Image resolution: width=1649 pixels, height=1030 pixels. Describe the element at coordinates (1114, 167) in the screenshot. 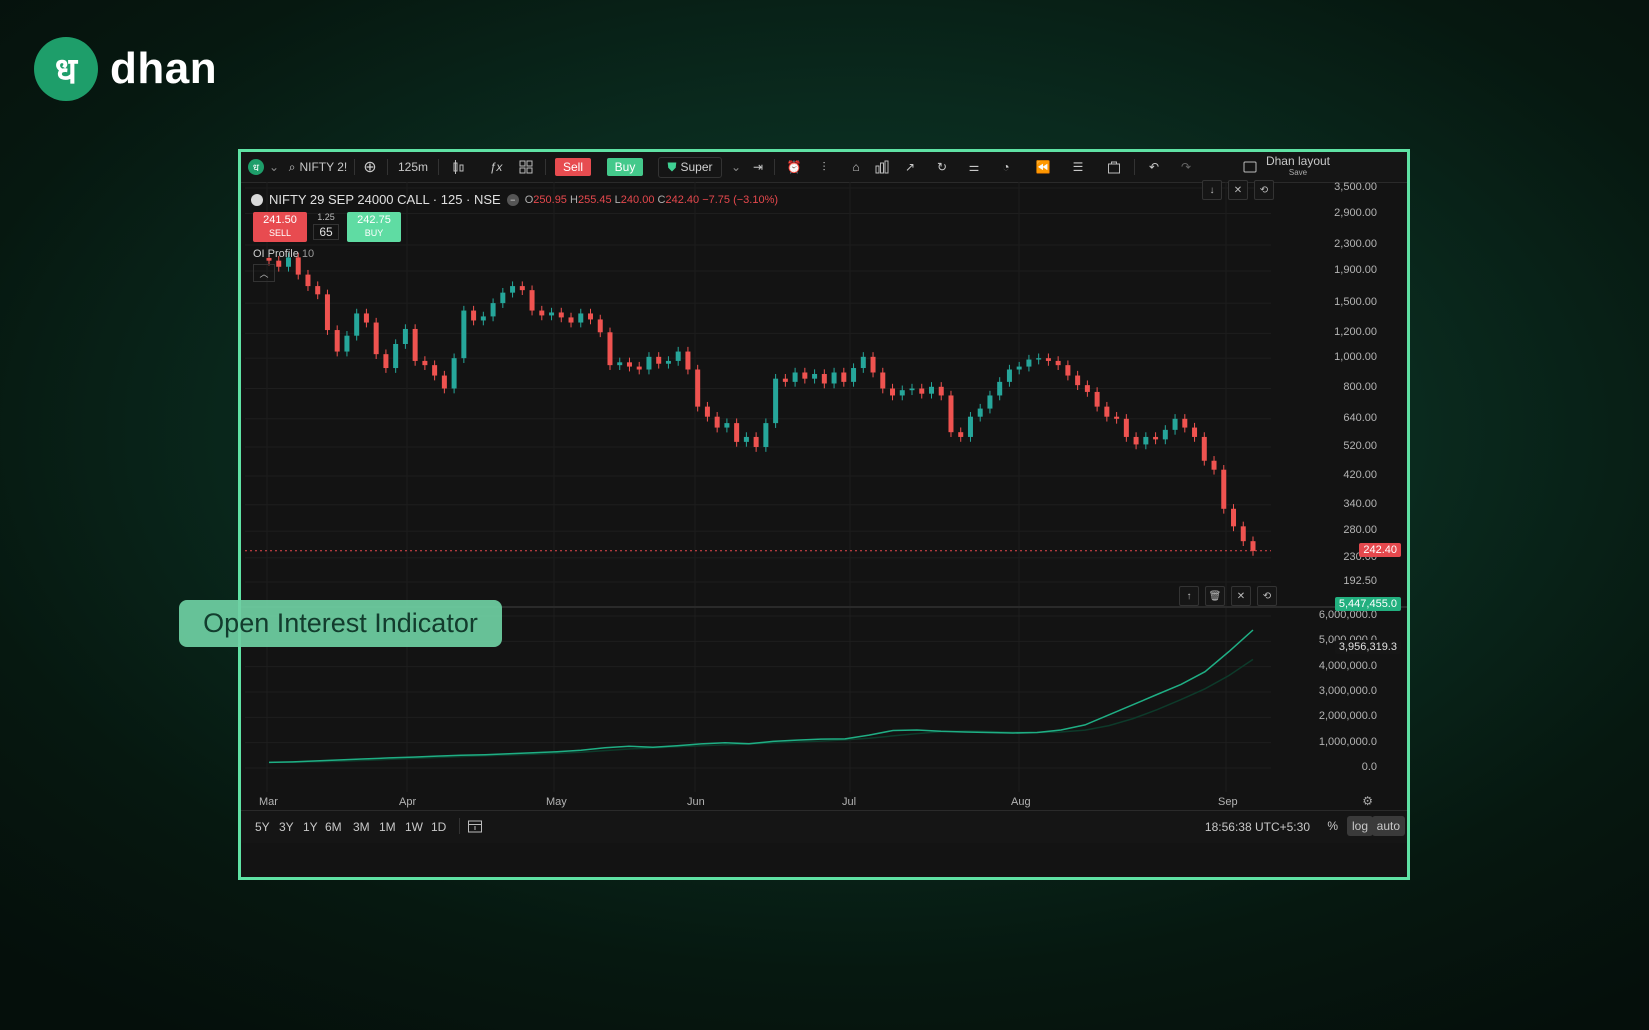

I see `bag-icon` at that location.